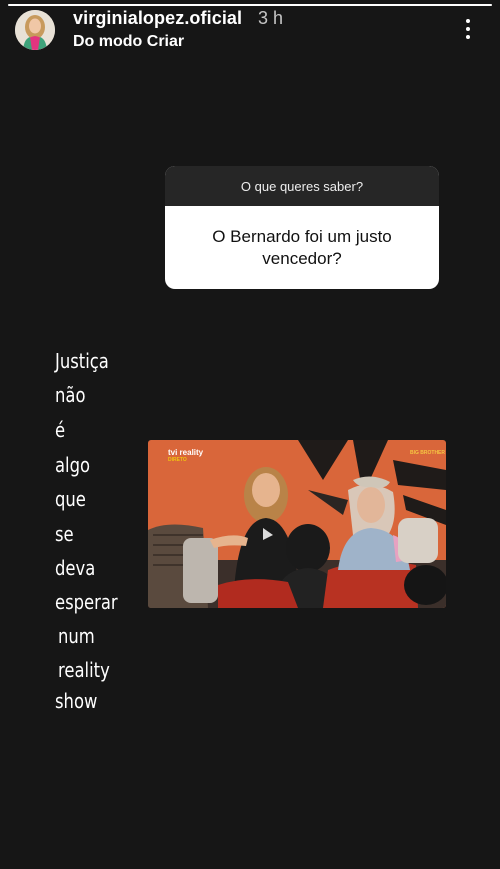 This screenshot has height=869, width=500. What do you see at coordinates (76, 701) in the screenshot?
I see `caption-word: show` at bounding box center [76, 701].